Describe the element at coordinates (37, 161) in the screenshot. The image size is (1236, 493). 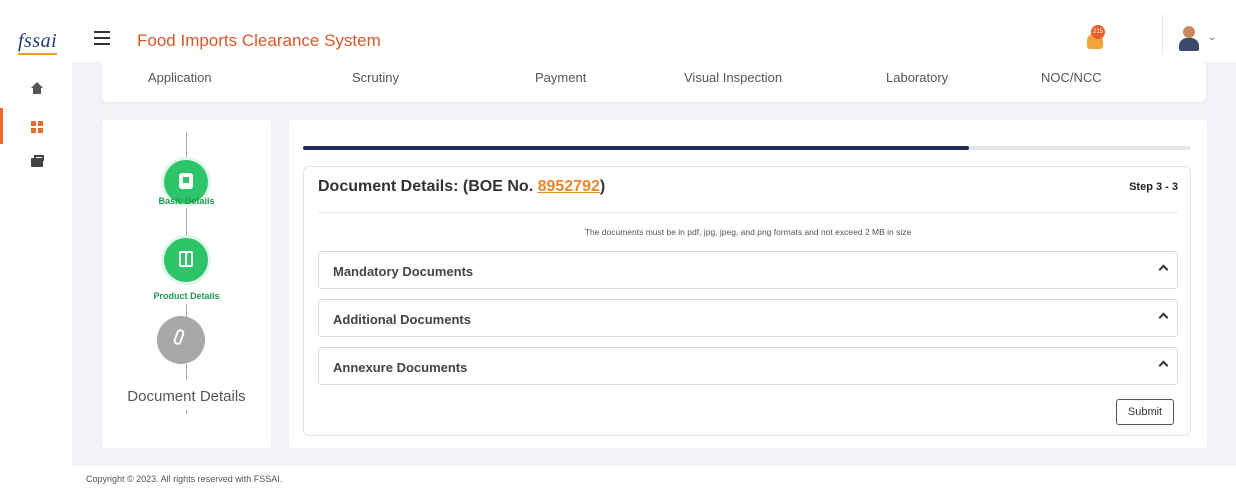
I see `briefcase-icon` at that location.